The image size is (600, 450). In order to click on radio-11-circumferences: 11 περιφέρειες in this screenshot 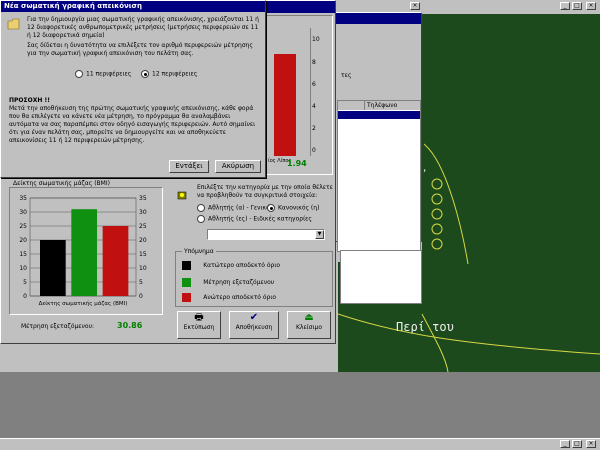, I will do `click(103, 74)`.